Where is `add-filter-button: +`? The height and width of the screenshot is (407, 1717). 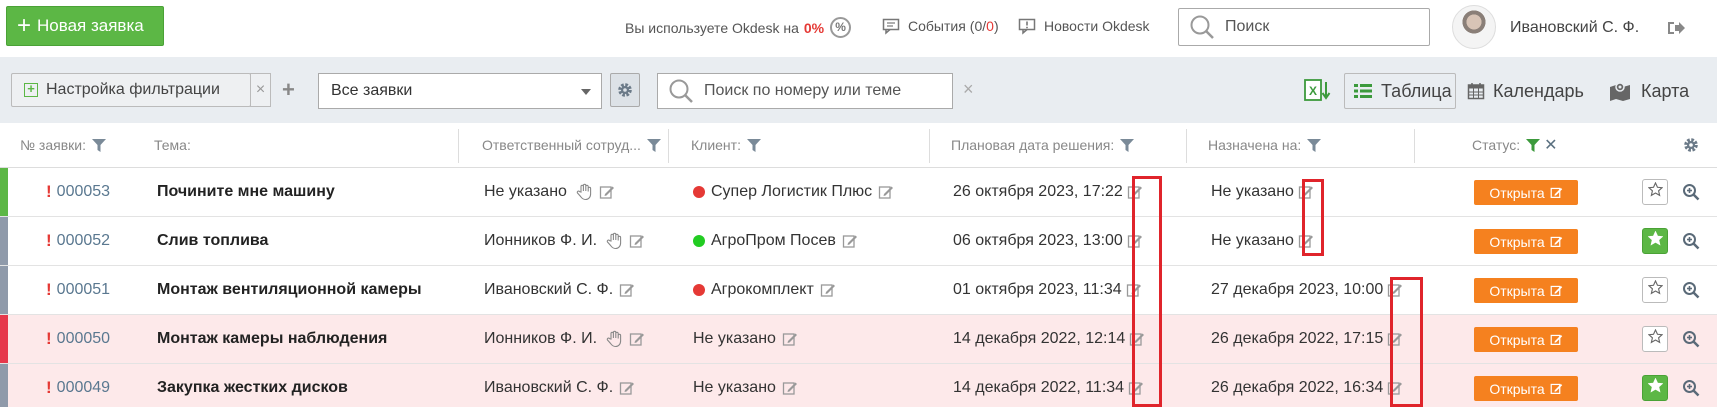 add-filter-button: + is located at coordinates (288, 90).